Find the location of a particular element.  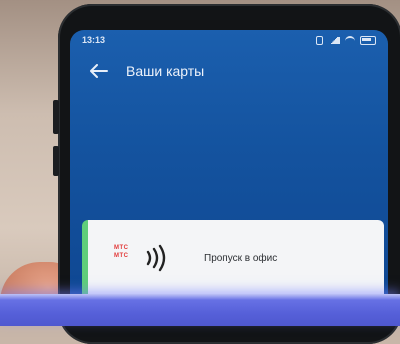

bluetooth-icon is located at coordinates (319, 40).